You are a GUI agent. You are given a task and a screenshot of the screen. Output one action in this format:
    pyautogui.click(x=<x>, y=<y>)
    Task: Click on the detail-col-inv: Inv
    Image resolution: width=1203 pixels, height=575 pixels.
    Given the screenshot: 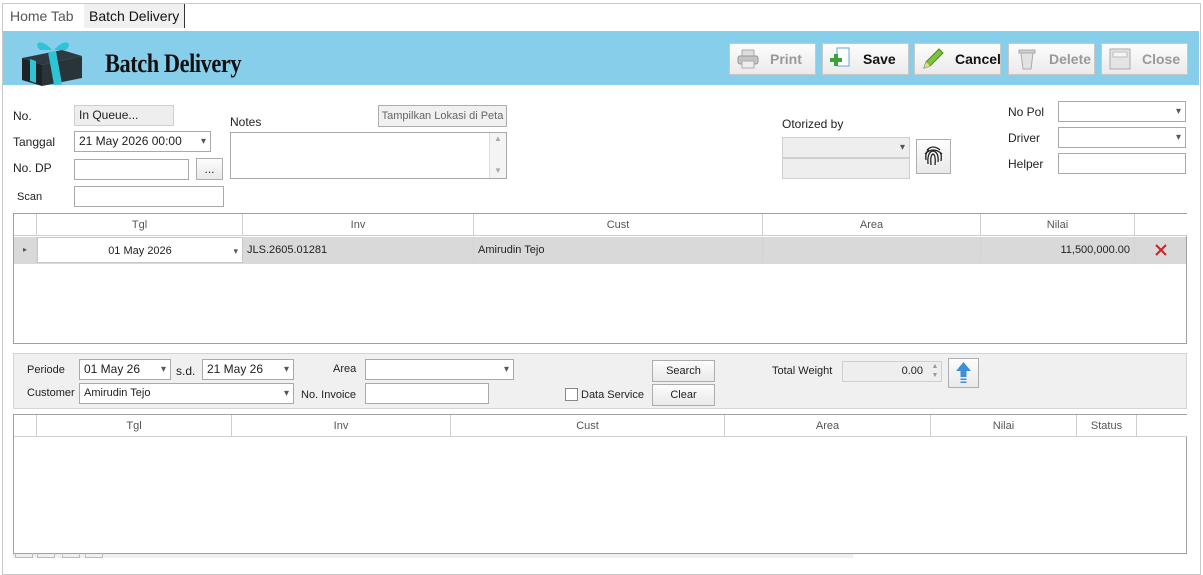 What is the action you would take?
    pyautogui.click(x=358, y=225)
    